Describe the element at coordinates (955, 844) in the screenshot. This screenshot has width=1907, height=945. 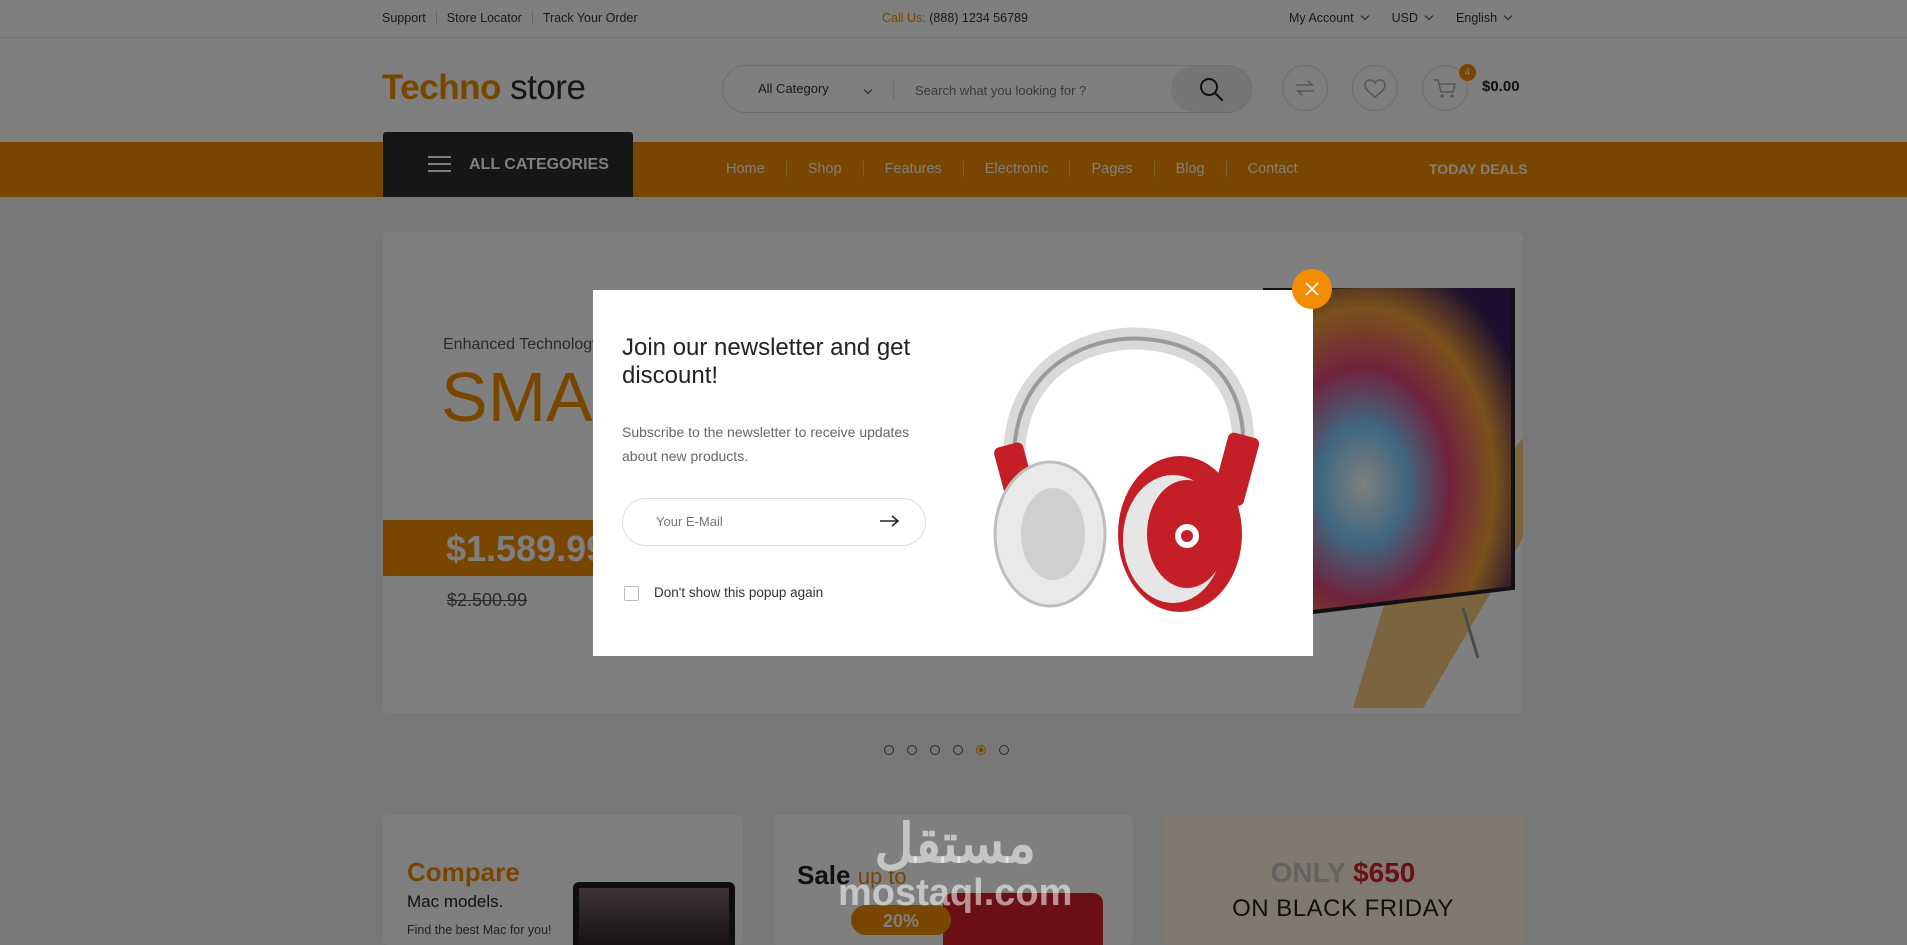
I see `watermark-arabic: مستقل` at that location.